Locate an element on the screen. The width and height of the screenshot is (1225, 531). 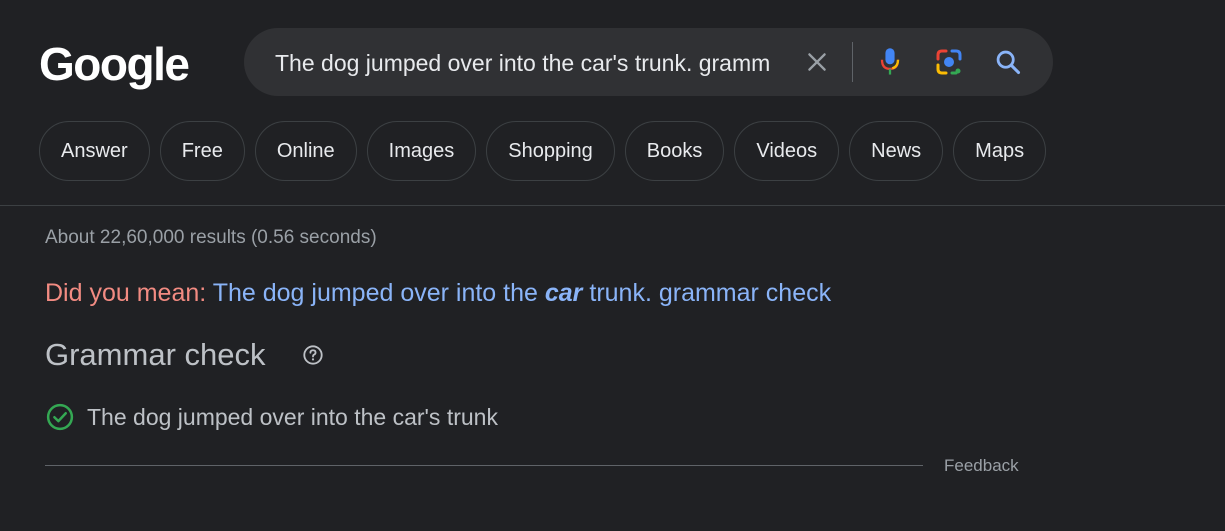
chip-online: Online is located at coordinates (305, 151).